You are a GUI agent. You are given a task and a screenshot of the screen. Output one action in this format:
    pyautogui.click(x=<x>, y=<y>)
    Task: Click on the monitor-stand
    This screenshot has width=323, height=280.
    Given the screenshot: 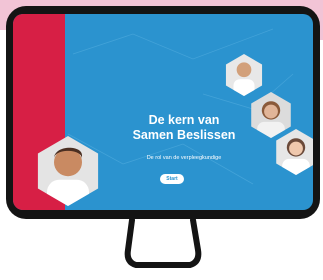 What is the action you would take?
    pyautogui.click(x=163, y=242)
    